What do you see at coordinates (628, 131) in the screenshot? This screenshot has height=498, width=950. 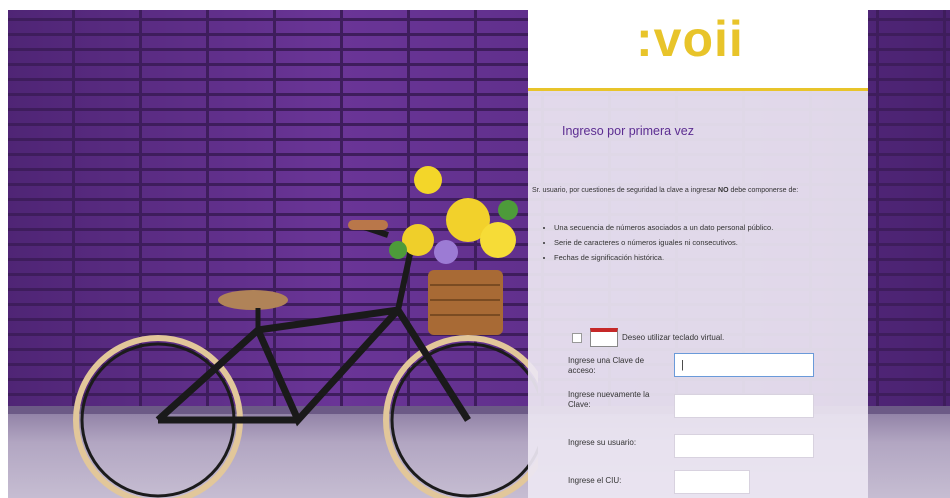 I see `page-title: Ingreso por primera vez` at bounding box center [628, 131].